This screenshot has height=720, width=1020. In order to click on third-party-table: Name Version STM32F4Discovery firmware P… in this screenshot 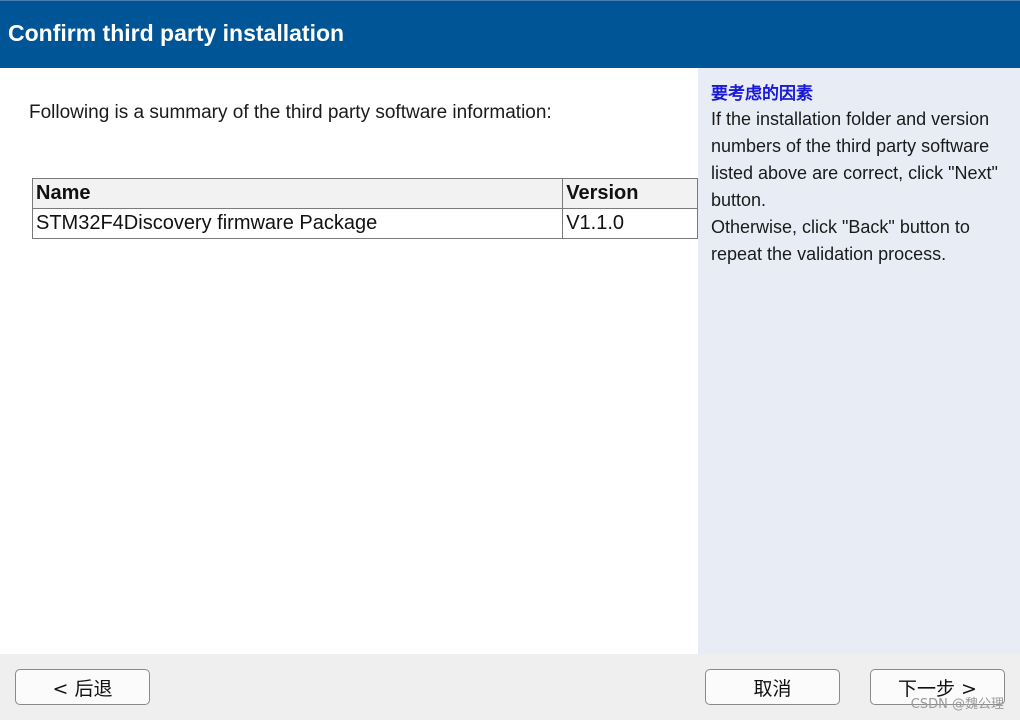, I will do `click(364, 208)`.